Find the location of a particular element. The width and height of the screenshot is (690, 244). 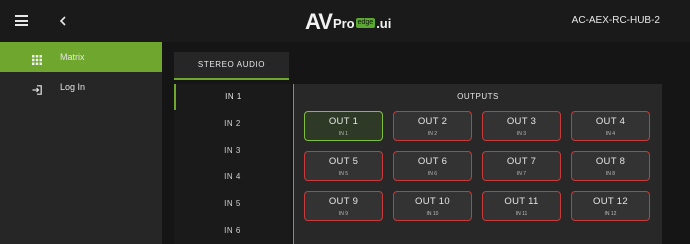

hamburger-menu-icon is located at coordinates (21, 20).